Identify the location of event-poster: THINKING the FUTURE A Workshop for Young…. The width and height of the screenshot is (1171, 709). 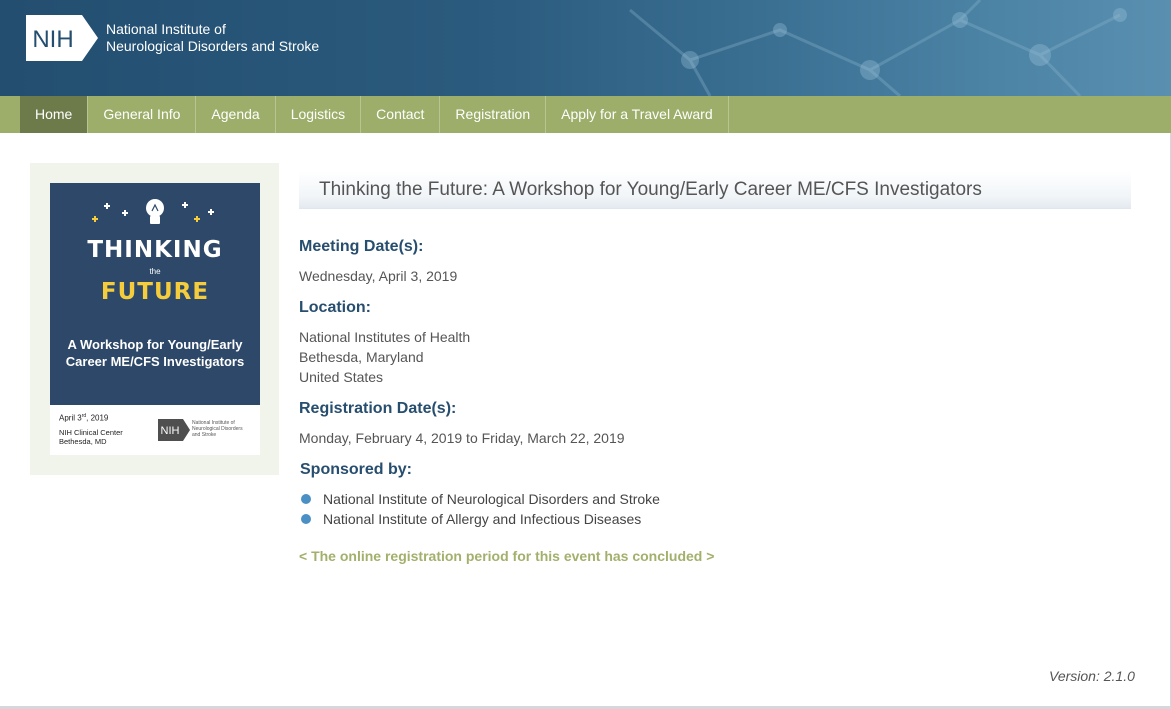
(155, 319).